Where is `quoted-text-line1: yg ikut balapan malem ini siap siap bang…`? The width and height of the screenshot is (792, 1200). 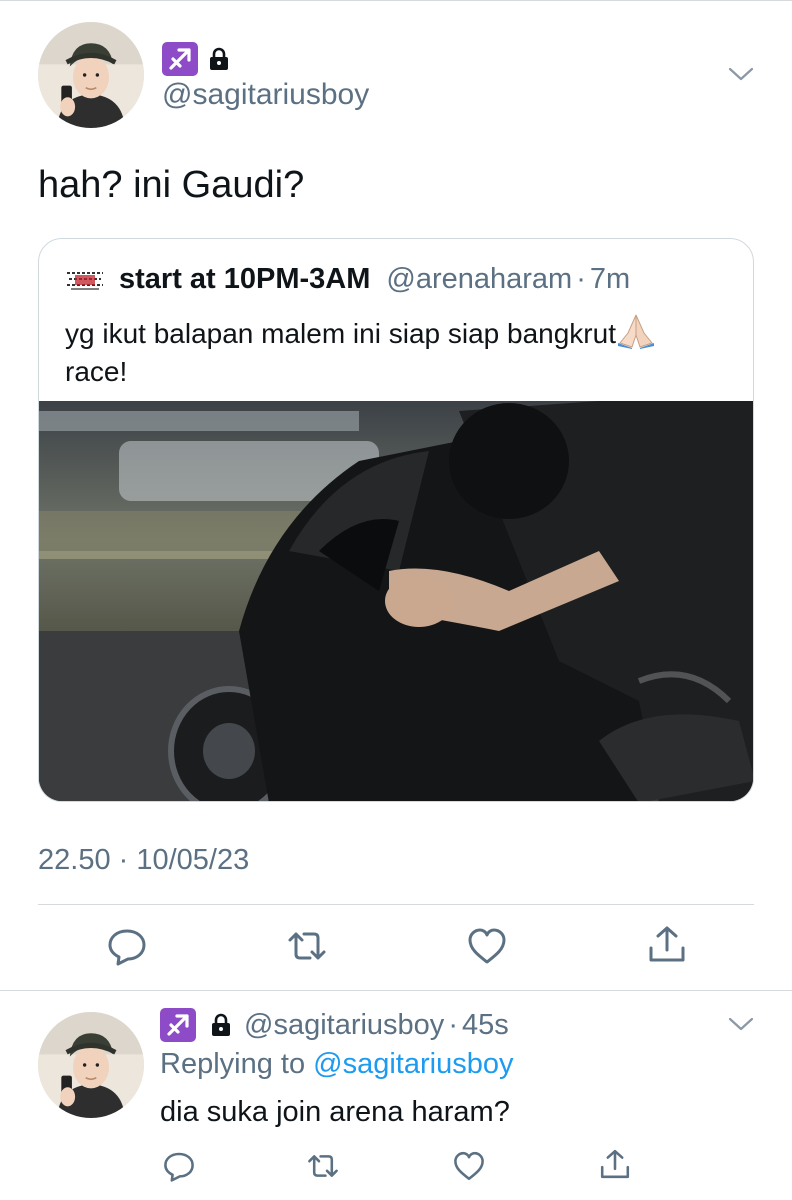
quoted-text-line1: yg ikut balapan malem ini siap siap bang… is located at coordinates (340, 333).